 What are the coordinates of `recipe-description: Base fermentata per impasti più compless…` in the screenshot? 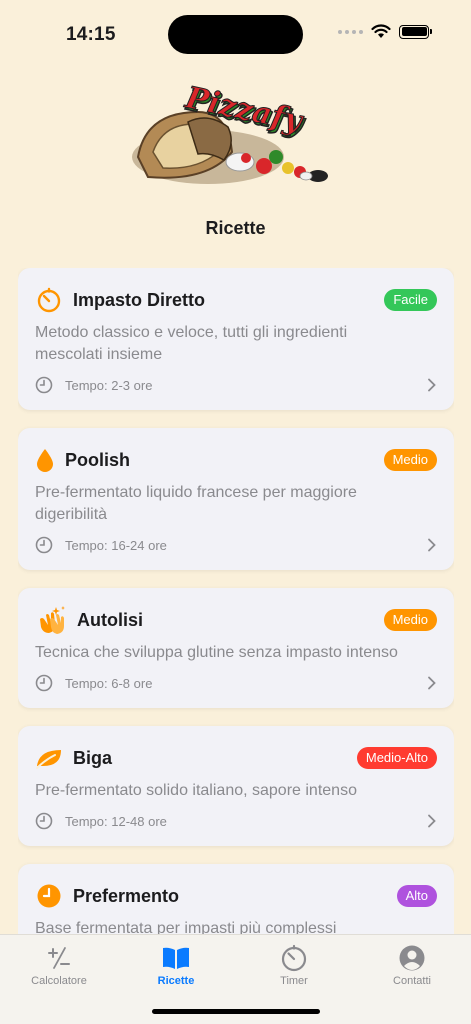 It's located at (186, 927).